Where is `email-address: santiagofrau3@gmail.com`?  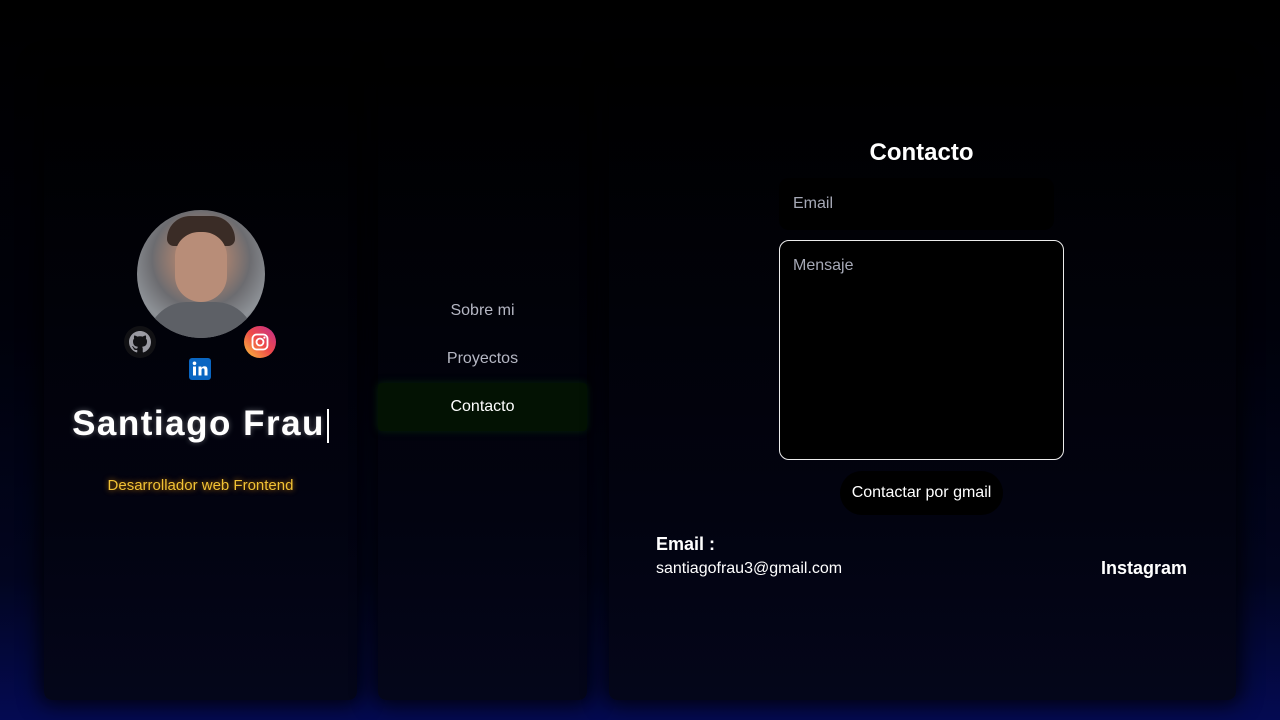 email-address: santiagofrau3@gmail.com is located at coordinates (749, 568).